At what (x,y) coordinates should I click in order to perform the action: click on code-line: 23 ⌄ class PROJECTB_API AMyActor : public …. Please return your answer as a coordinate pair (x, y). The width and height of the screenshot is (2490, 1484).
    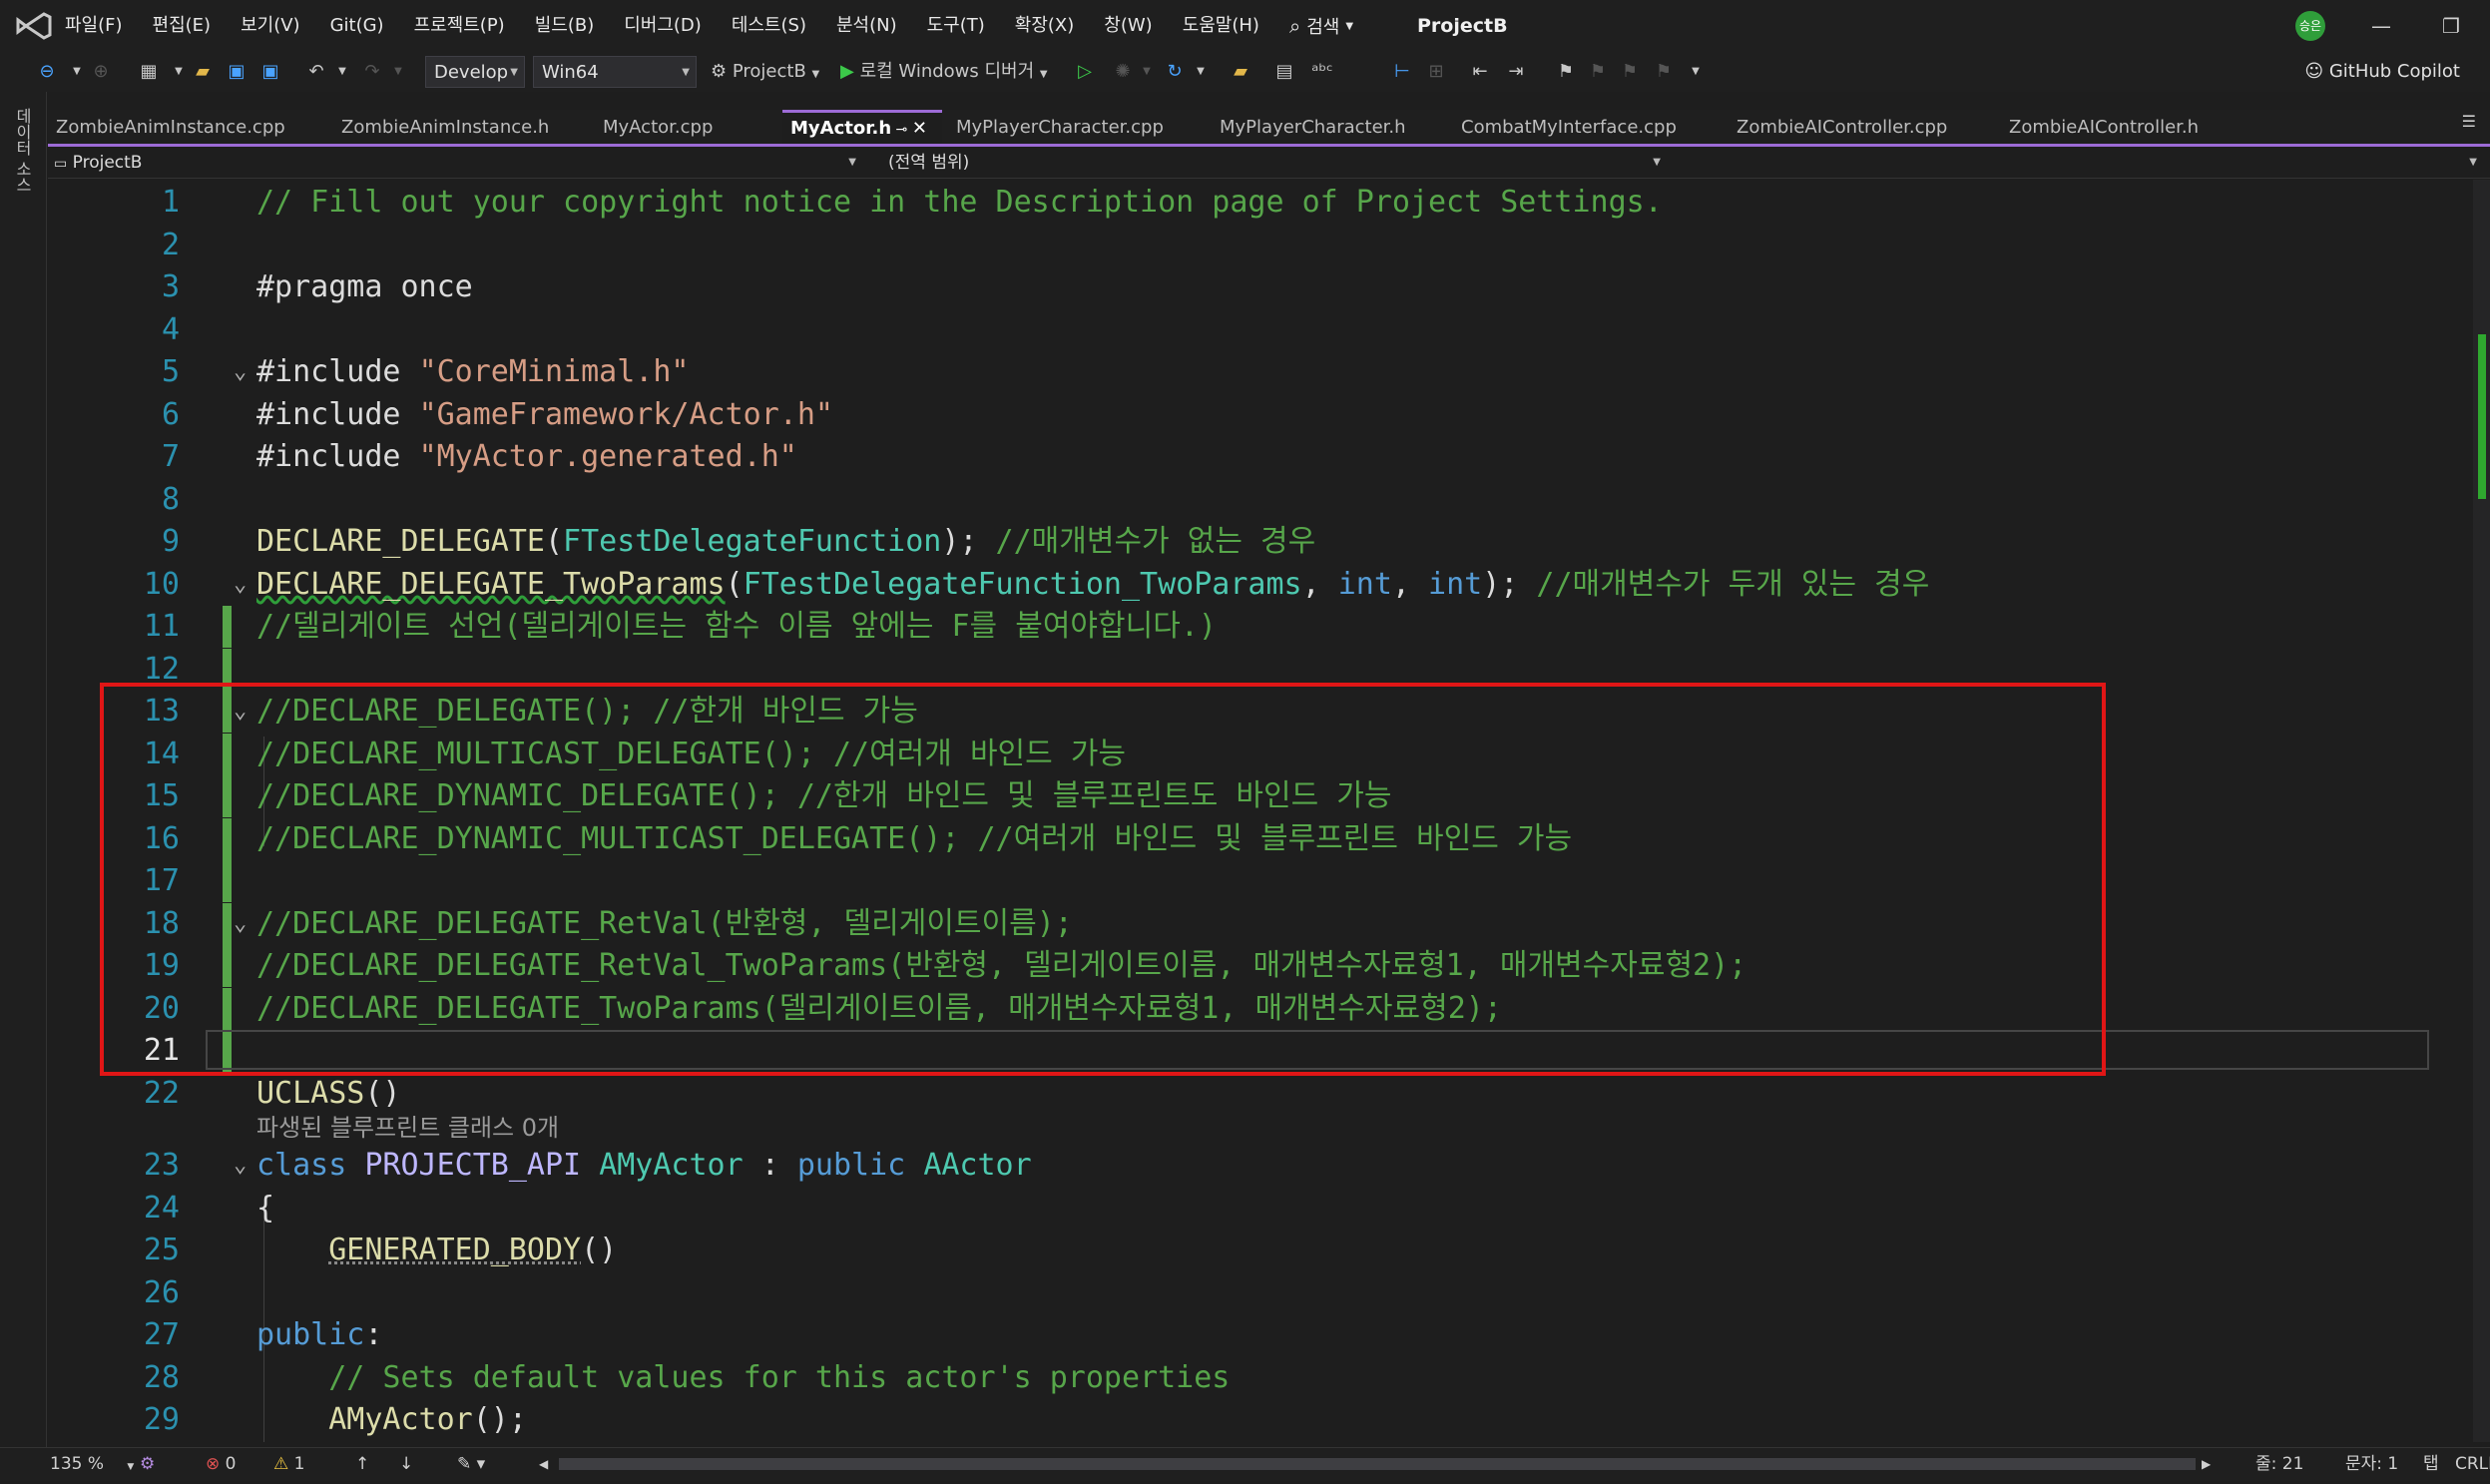
    Looking at the image, I should click on (1266, 1166).